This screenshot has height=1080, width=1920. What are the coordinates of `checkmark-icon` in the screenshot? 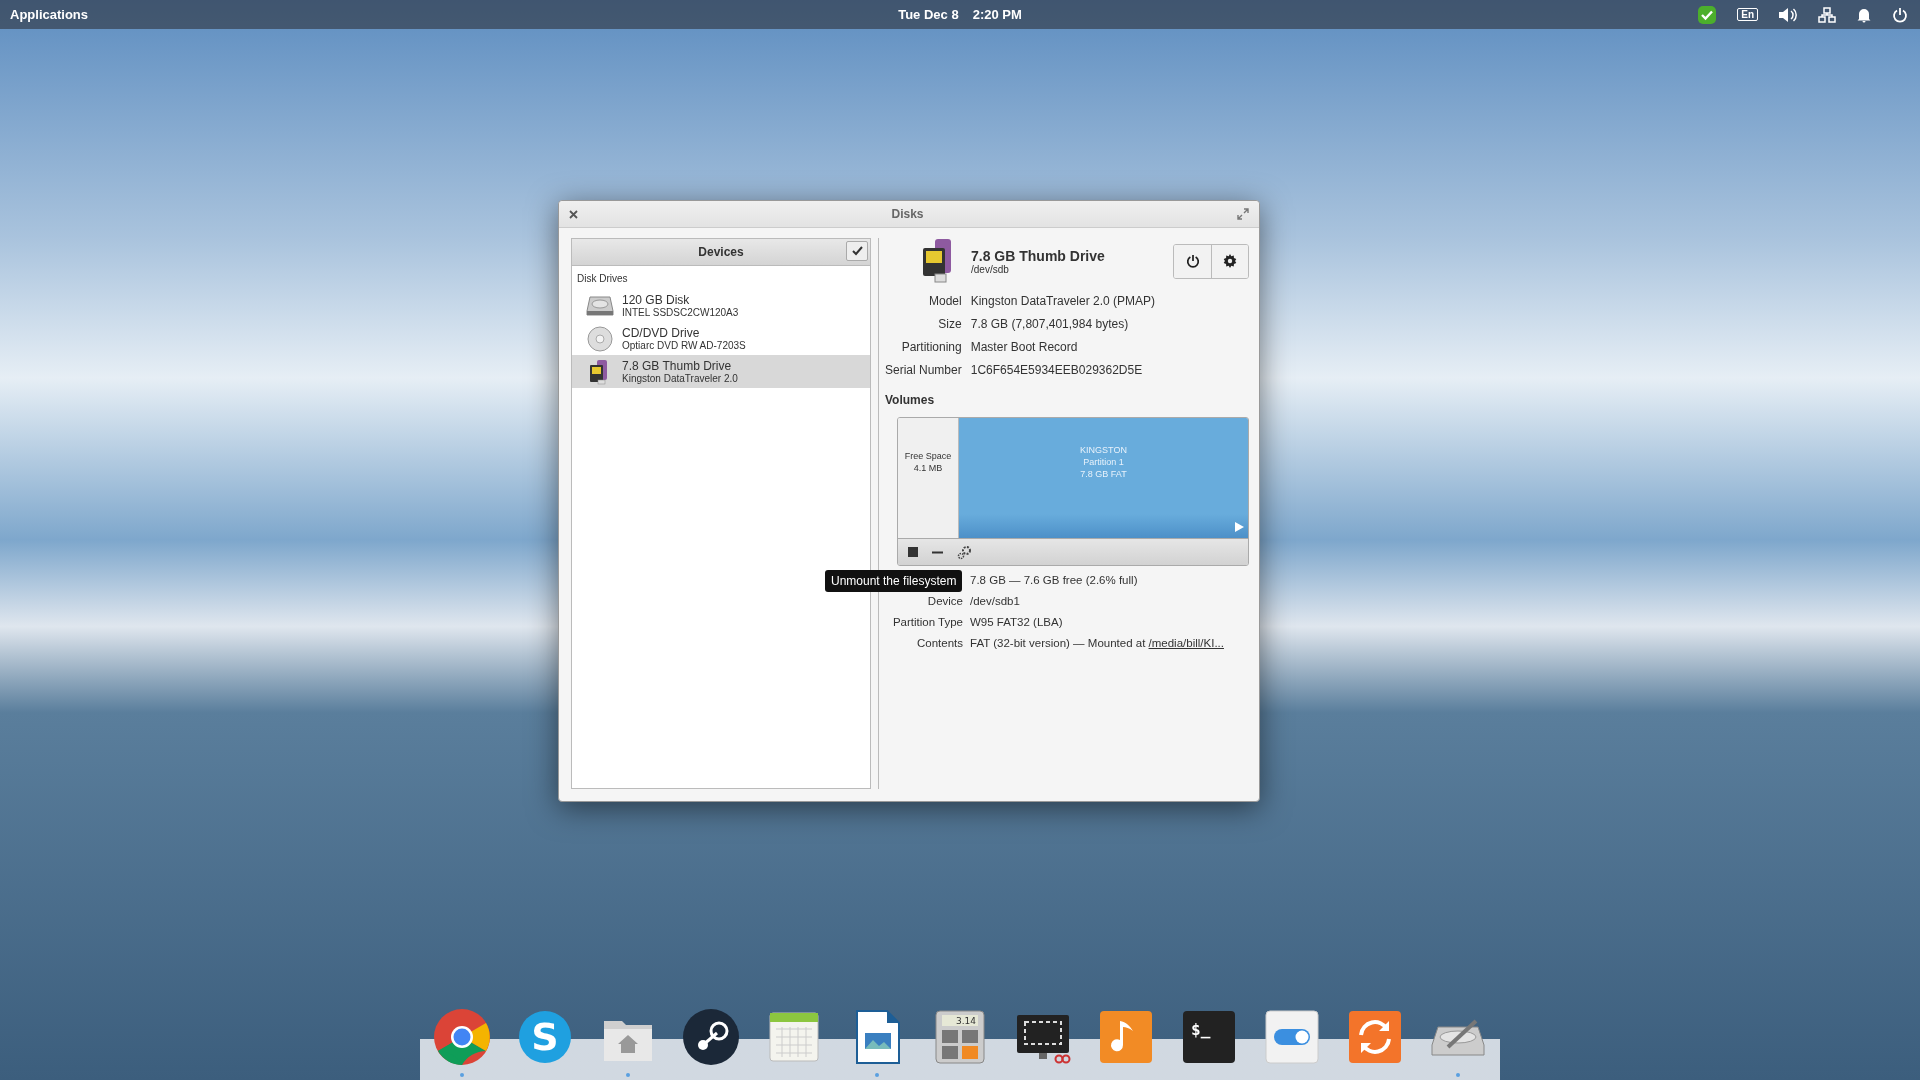 It's located at (857, 251).